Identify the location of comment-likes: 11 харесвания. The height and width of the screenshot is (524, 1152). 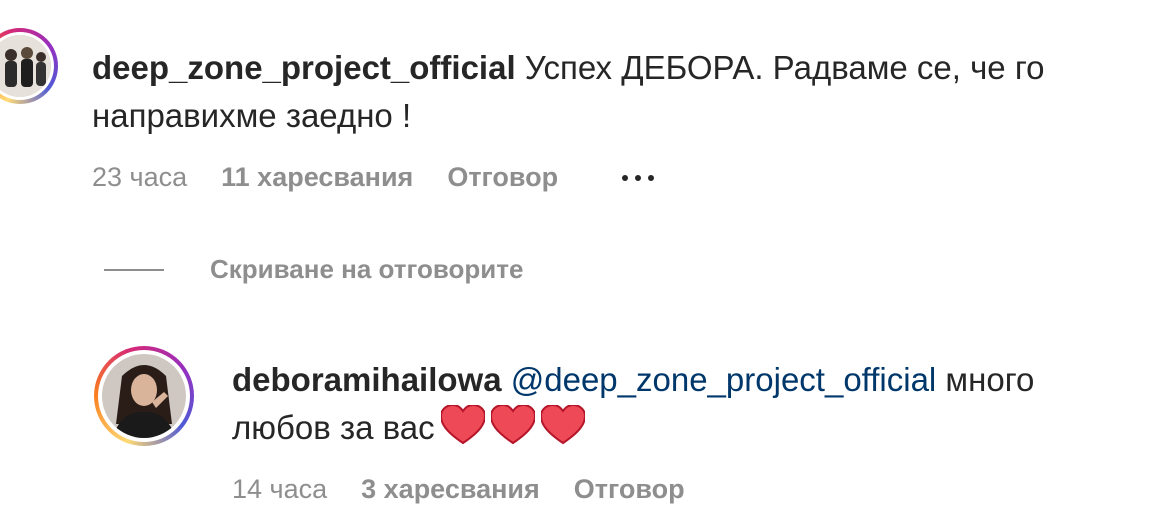
(317, 177).